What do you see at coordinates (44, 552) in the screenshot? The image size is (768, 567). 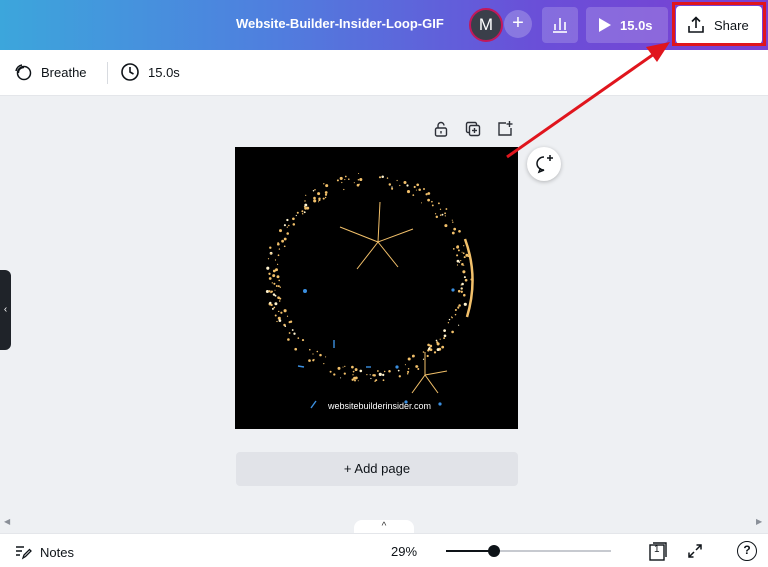 I see `notes-button: Notes` at bounding box center [44, 552].